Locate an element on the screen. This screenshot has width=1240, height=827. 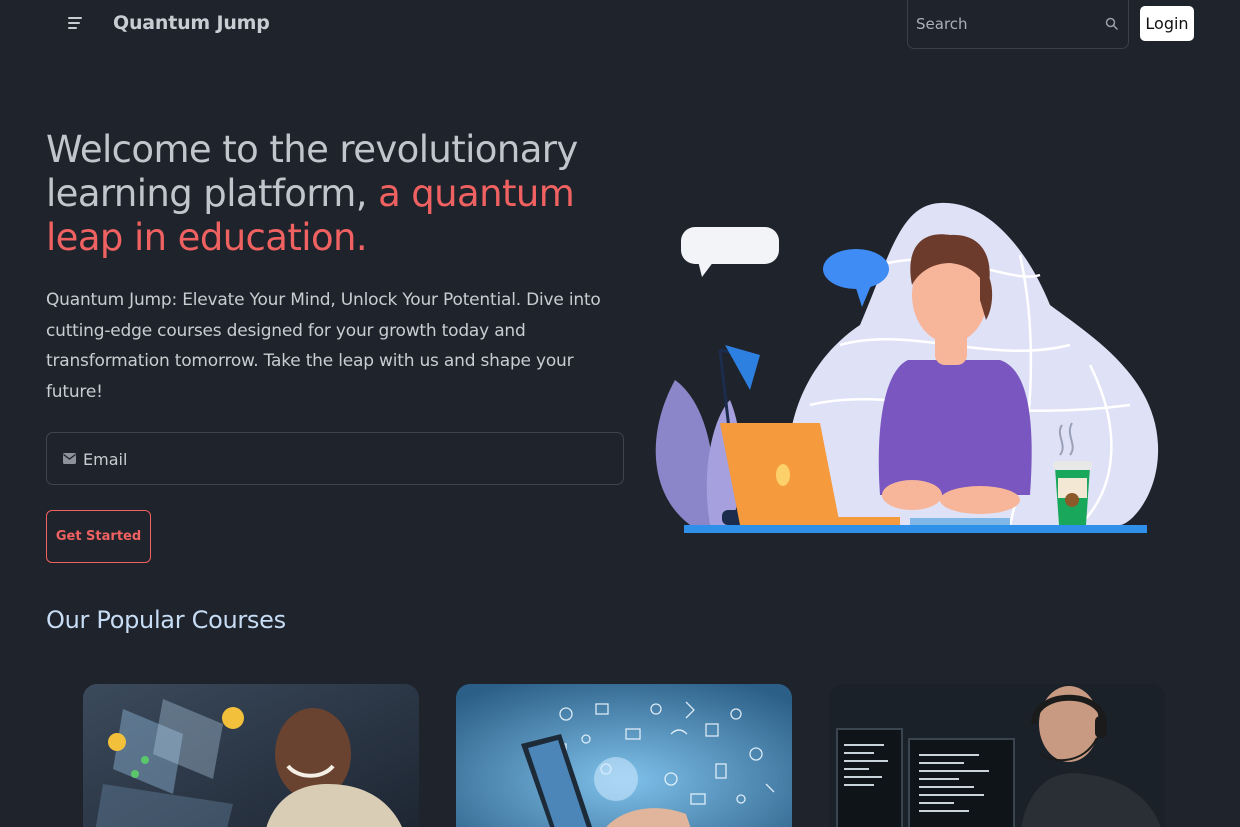
email-input is located at coordinates (343, 459).